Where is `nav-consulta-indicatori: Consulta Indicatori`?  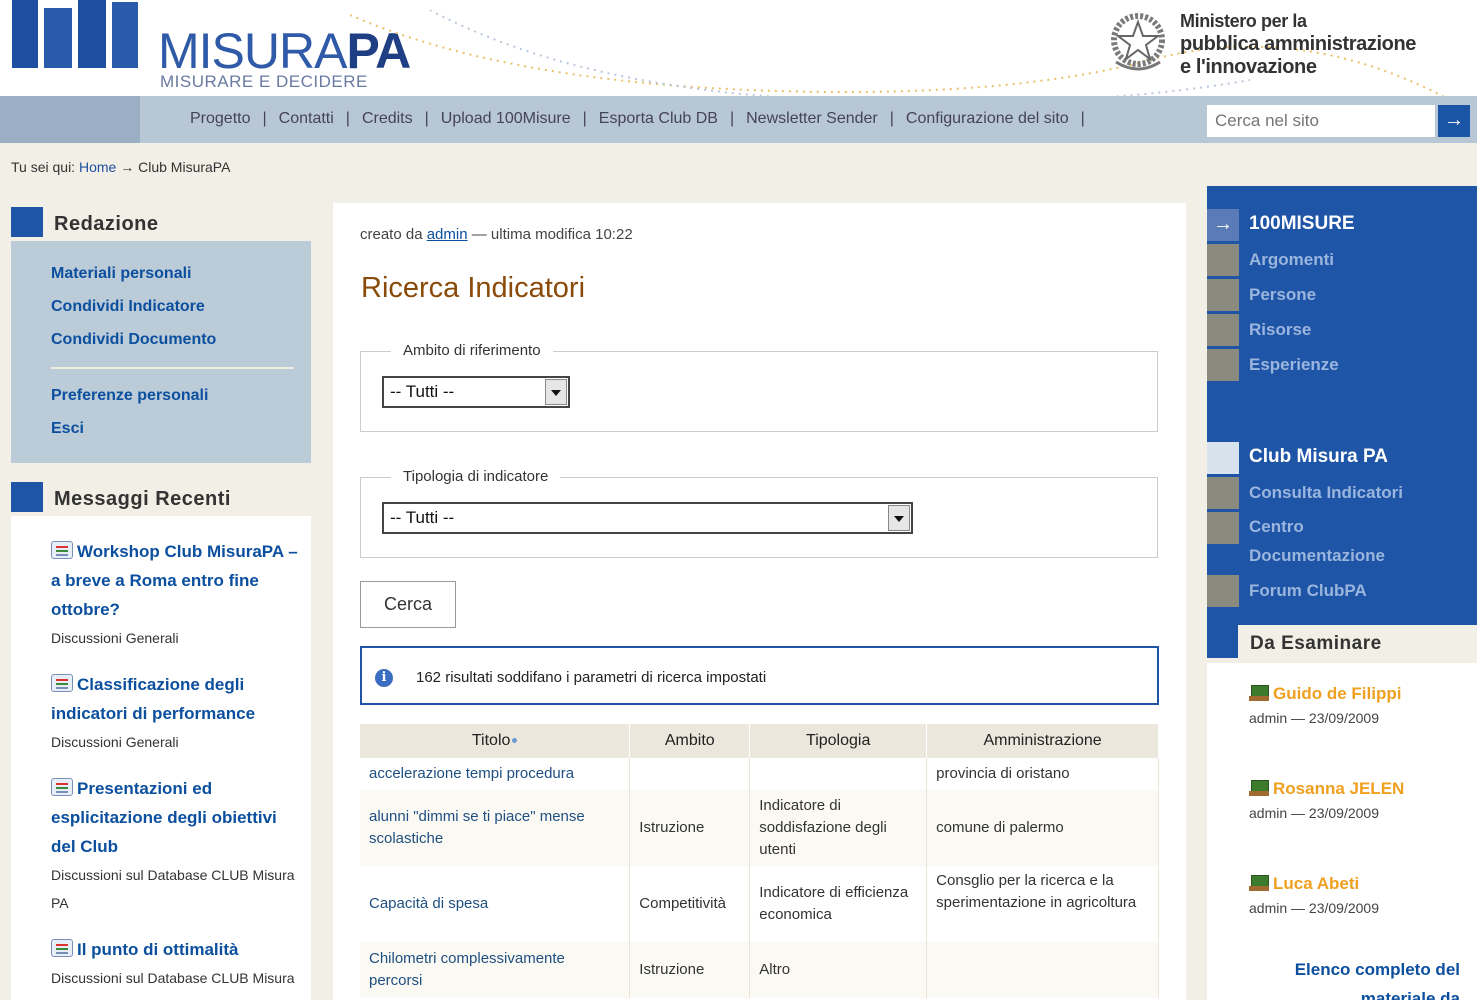
nav-consulta-indicatori: Consulta Indicatori is located at coordinates (1342, 493).